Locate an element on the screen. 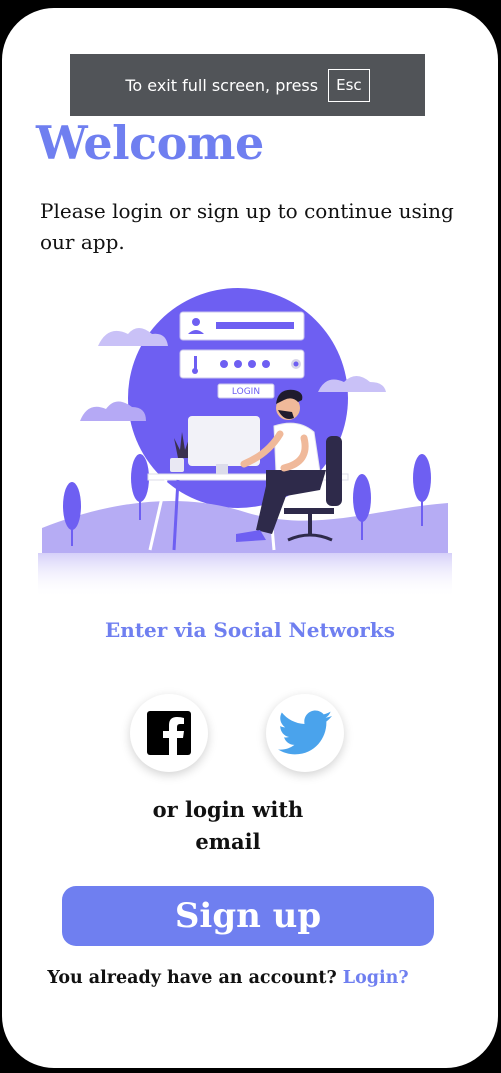  email-login-line2: email is located at coordinates (228, 841).